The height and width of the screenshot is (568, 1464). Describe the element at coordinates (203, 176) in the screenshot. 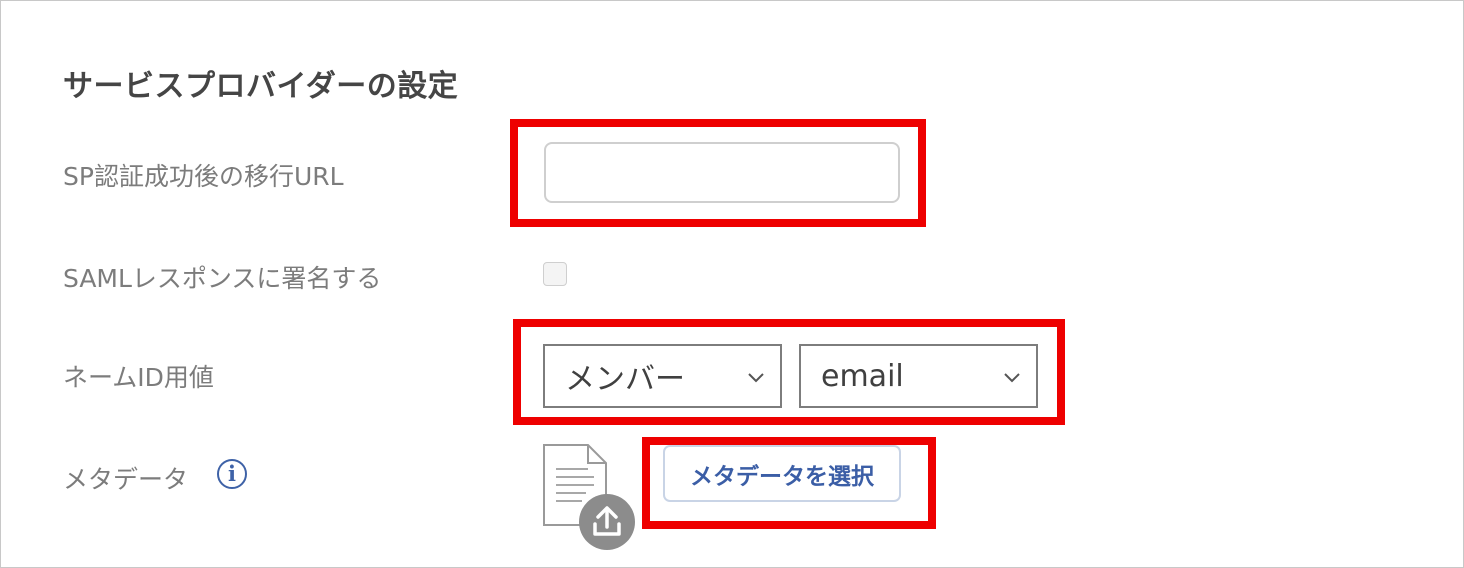

I see `redirect-url-label: SP認証成功後の移行URL` at that location.